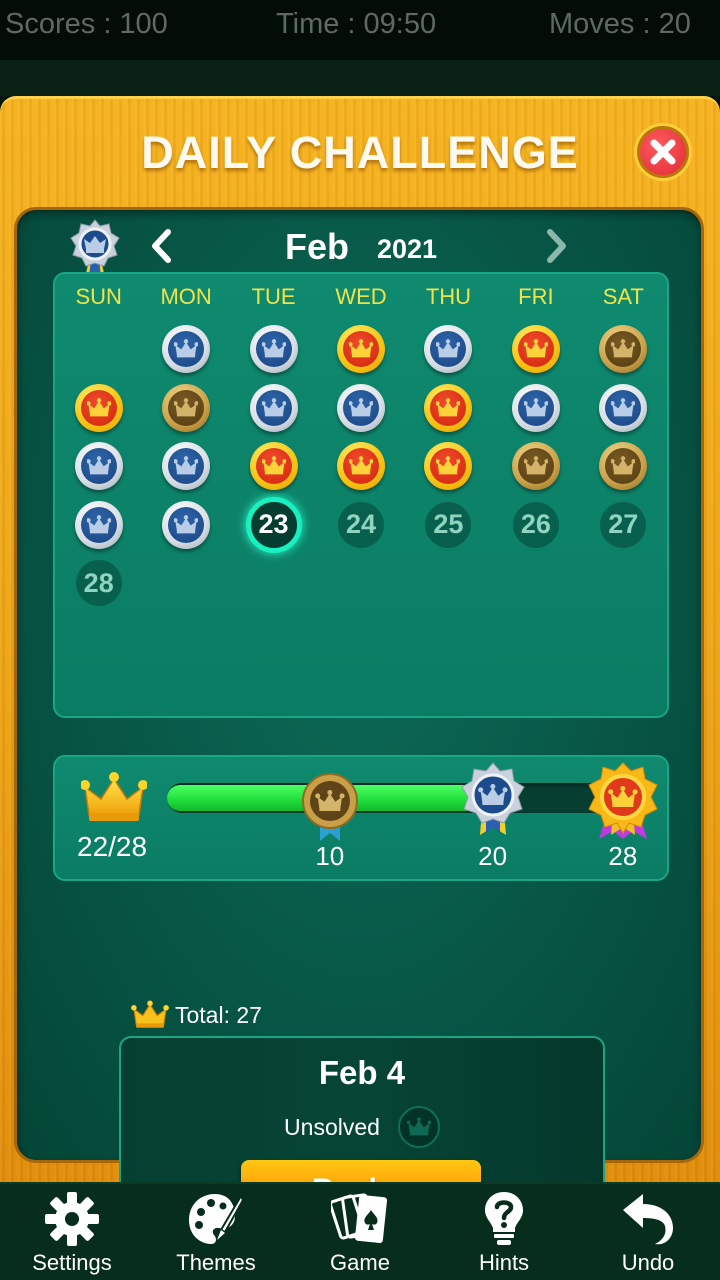  What do you see at coordinates (504, 1262) in the screenshot?
I see `toolbar-label: Hints` at bounding box center [504, 1262].